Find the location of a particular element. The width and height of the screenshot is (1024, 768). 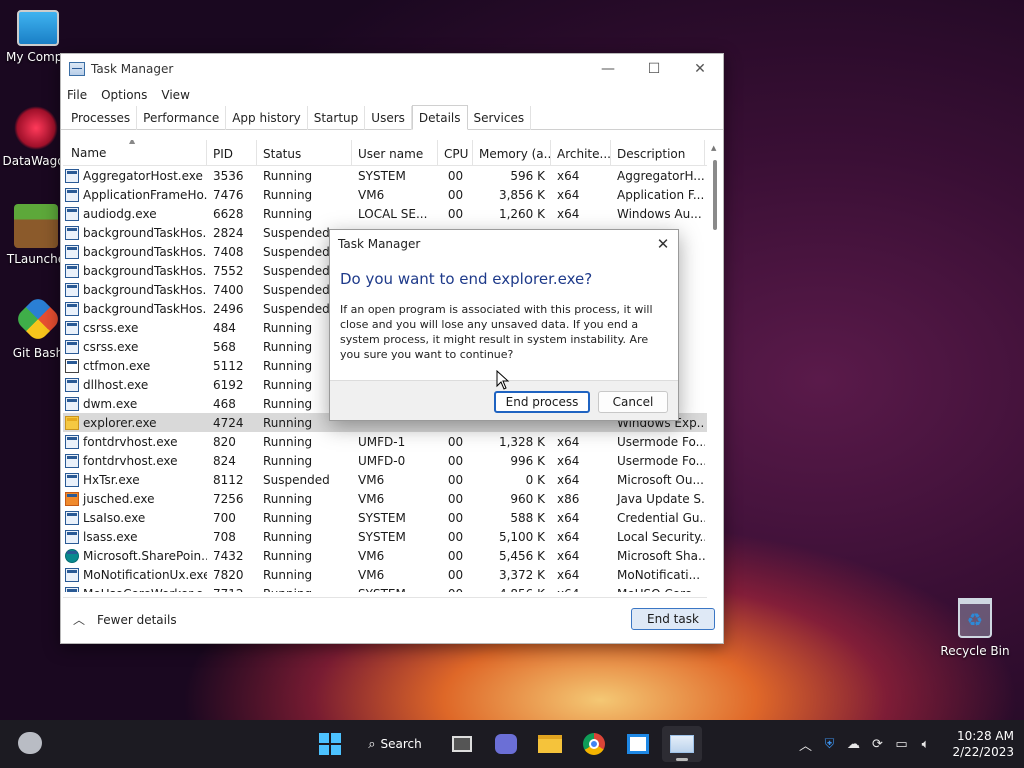

clock: 10:28 AM 2/22/2023 is located at coordinates (983, 744).